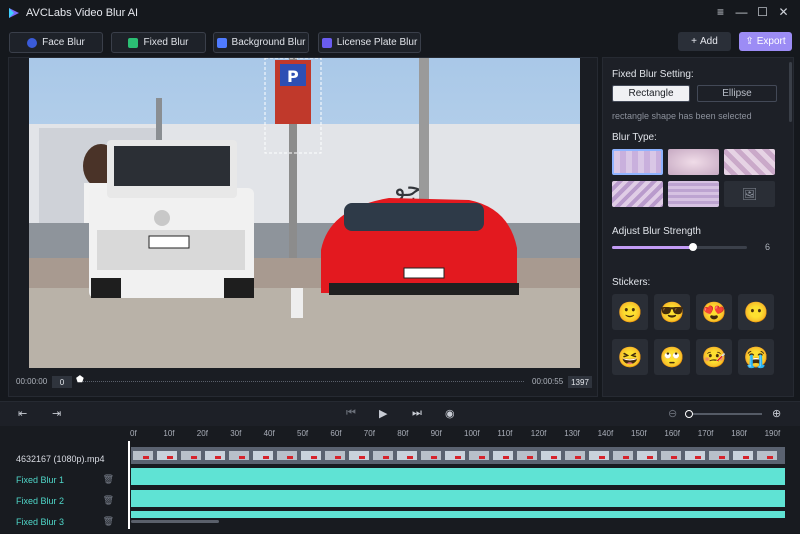  I want to click on blur-strength-knob, so click(693, 247).